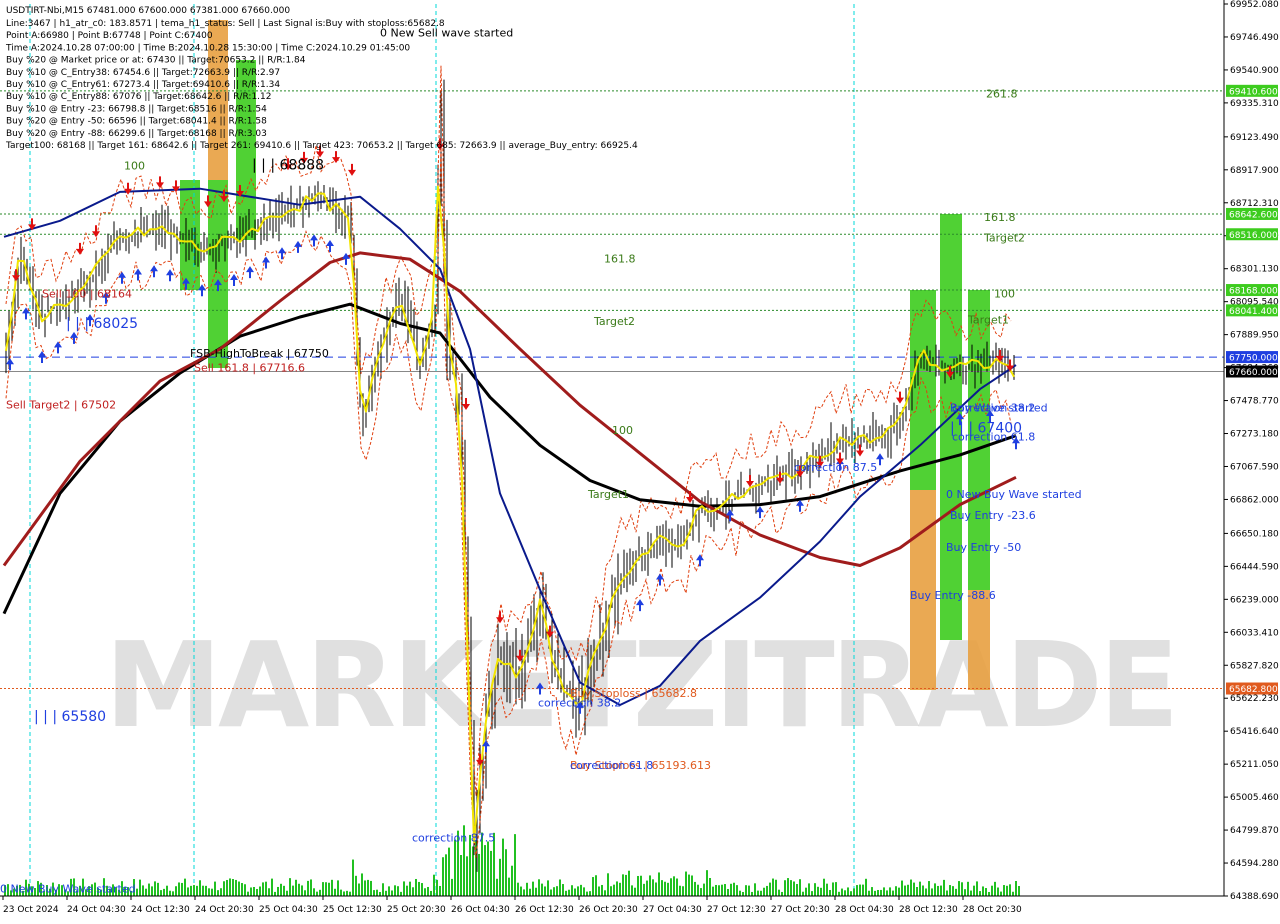 Image resolution: width=1280 pixels, height=924 pixels. I want to click on chart-annotation: | | | 65580, so click(70, 717).